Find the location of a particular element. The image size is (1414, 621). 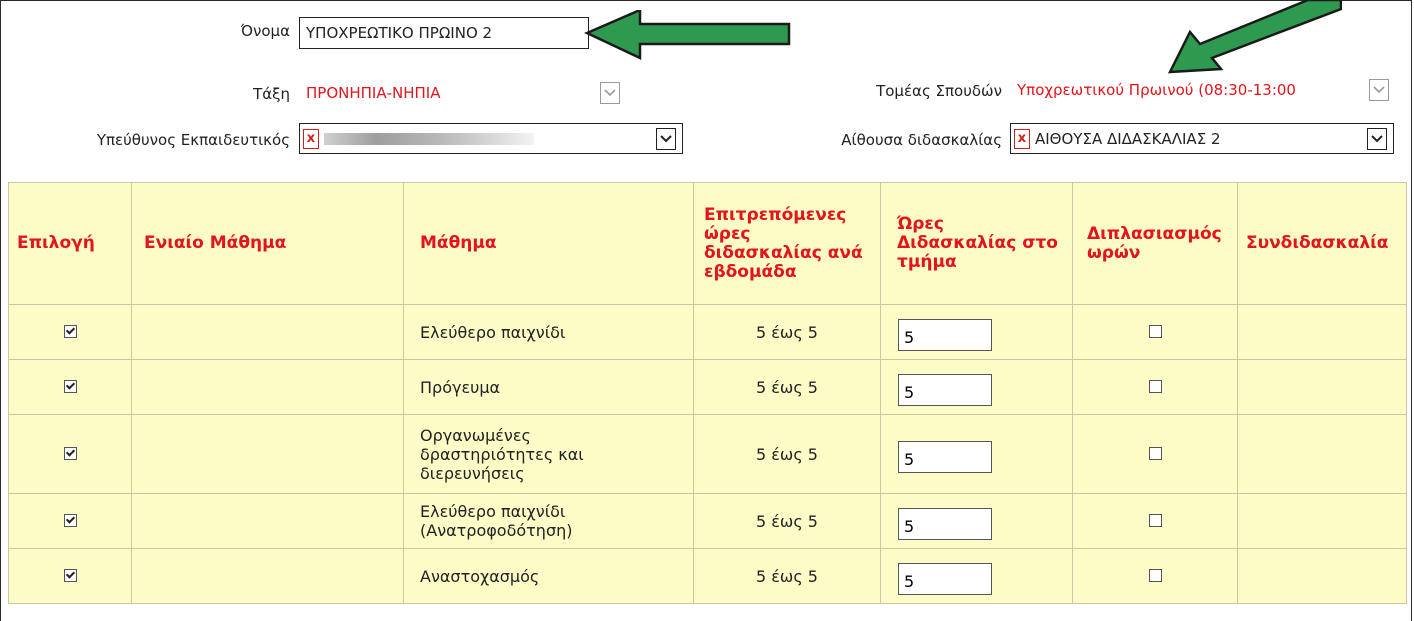

name-input: ΥΠΟΧΡΕΩΤΙΚΟ ΠΡΩΙΝΟ 2 is located at coordinates (444, 33).